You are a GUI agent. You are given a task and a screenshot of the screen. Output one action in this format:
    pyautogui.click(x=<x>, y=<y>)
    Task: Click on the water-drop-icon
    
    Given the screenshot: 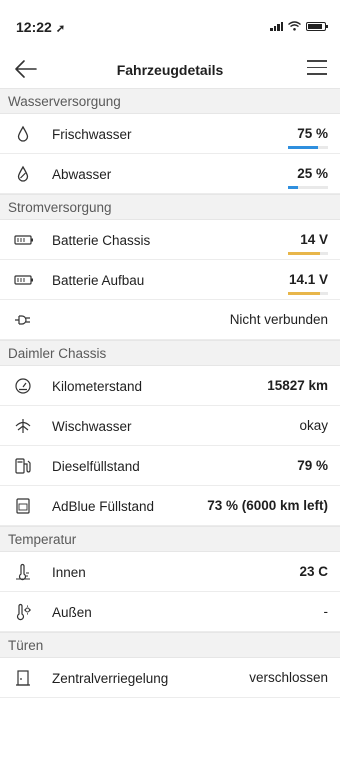 What is the action you would take?
    pyautogui.click(x=23, y=133)
    